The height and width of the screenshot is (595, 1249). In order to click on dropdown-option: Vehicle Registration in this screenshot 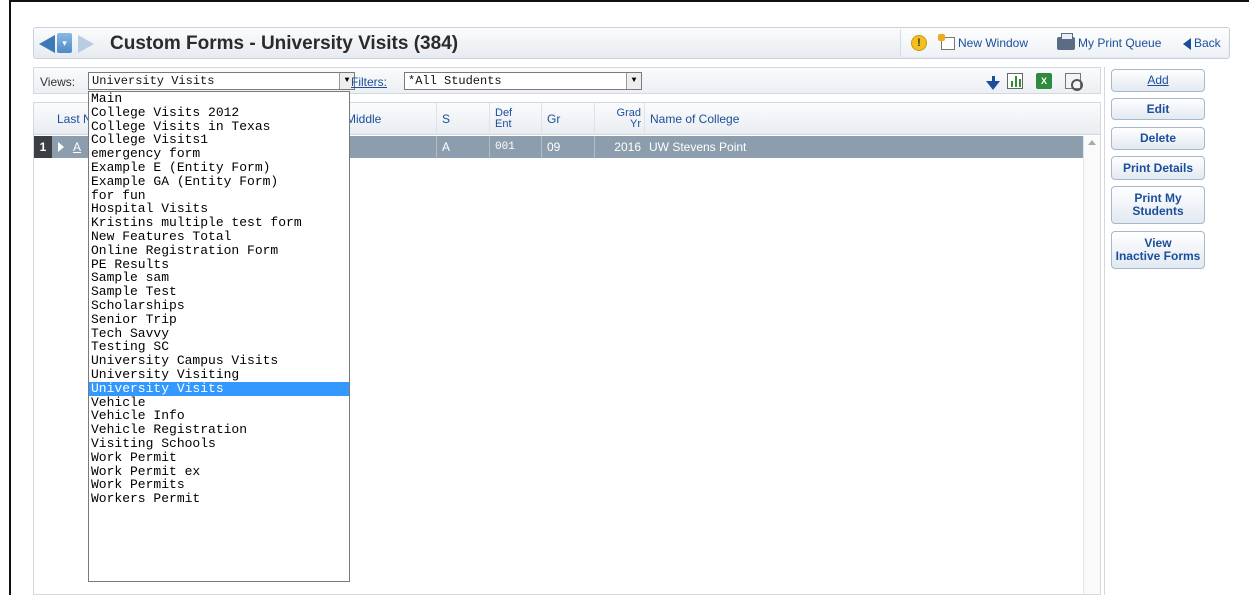, I will do `click(219, 430)`.